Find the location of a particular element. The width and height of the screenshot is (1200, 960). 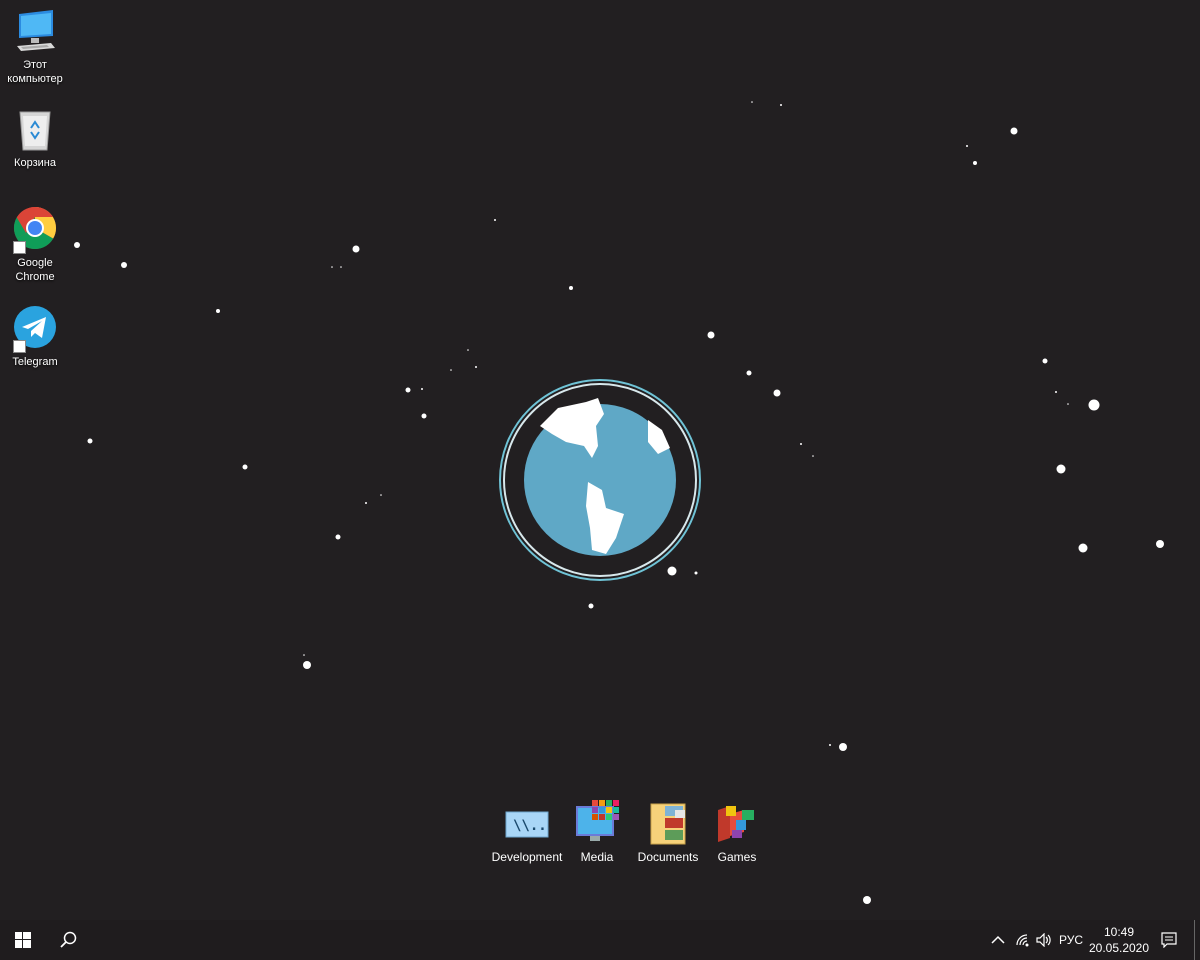

chevron-up-icon is located at coordinates (998, 939).